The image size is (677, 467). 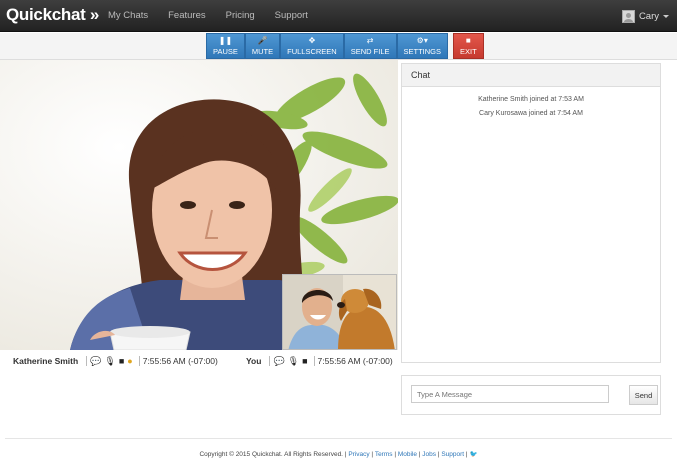 I want to click on mute-label: MUTE, so click(x=262, y=51).